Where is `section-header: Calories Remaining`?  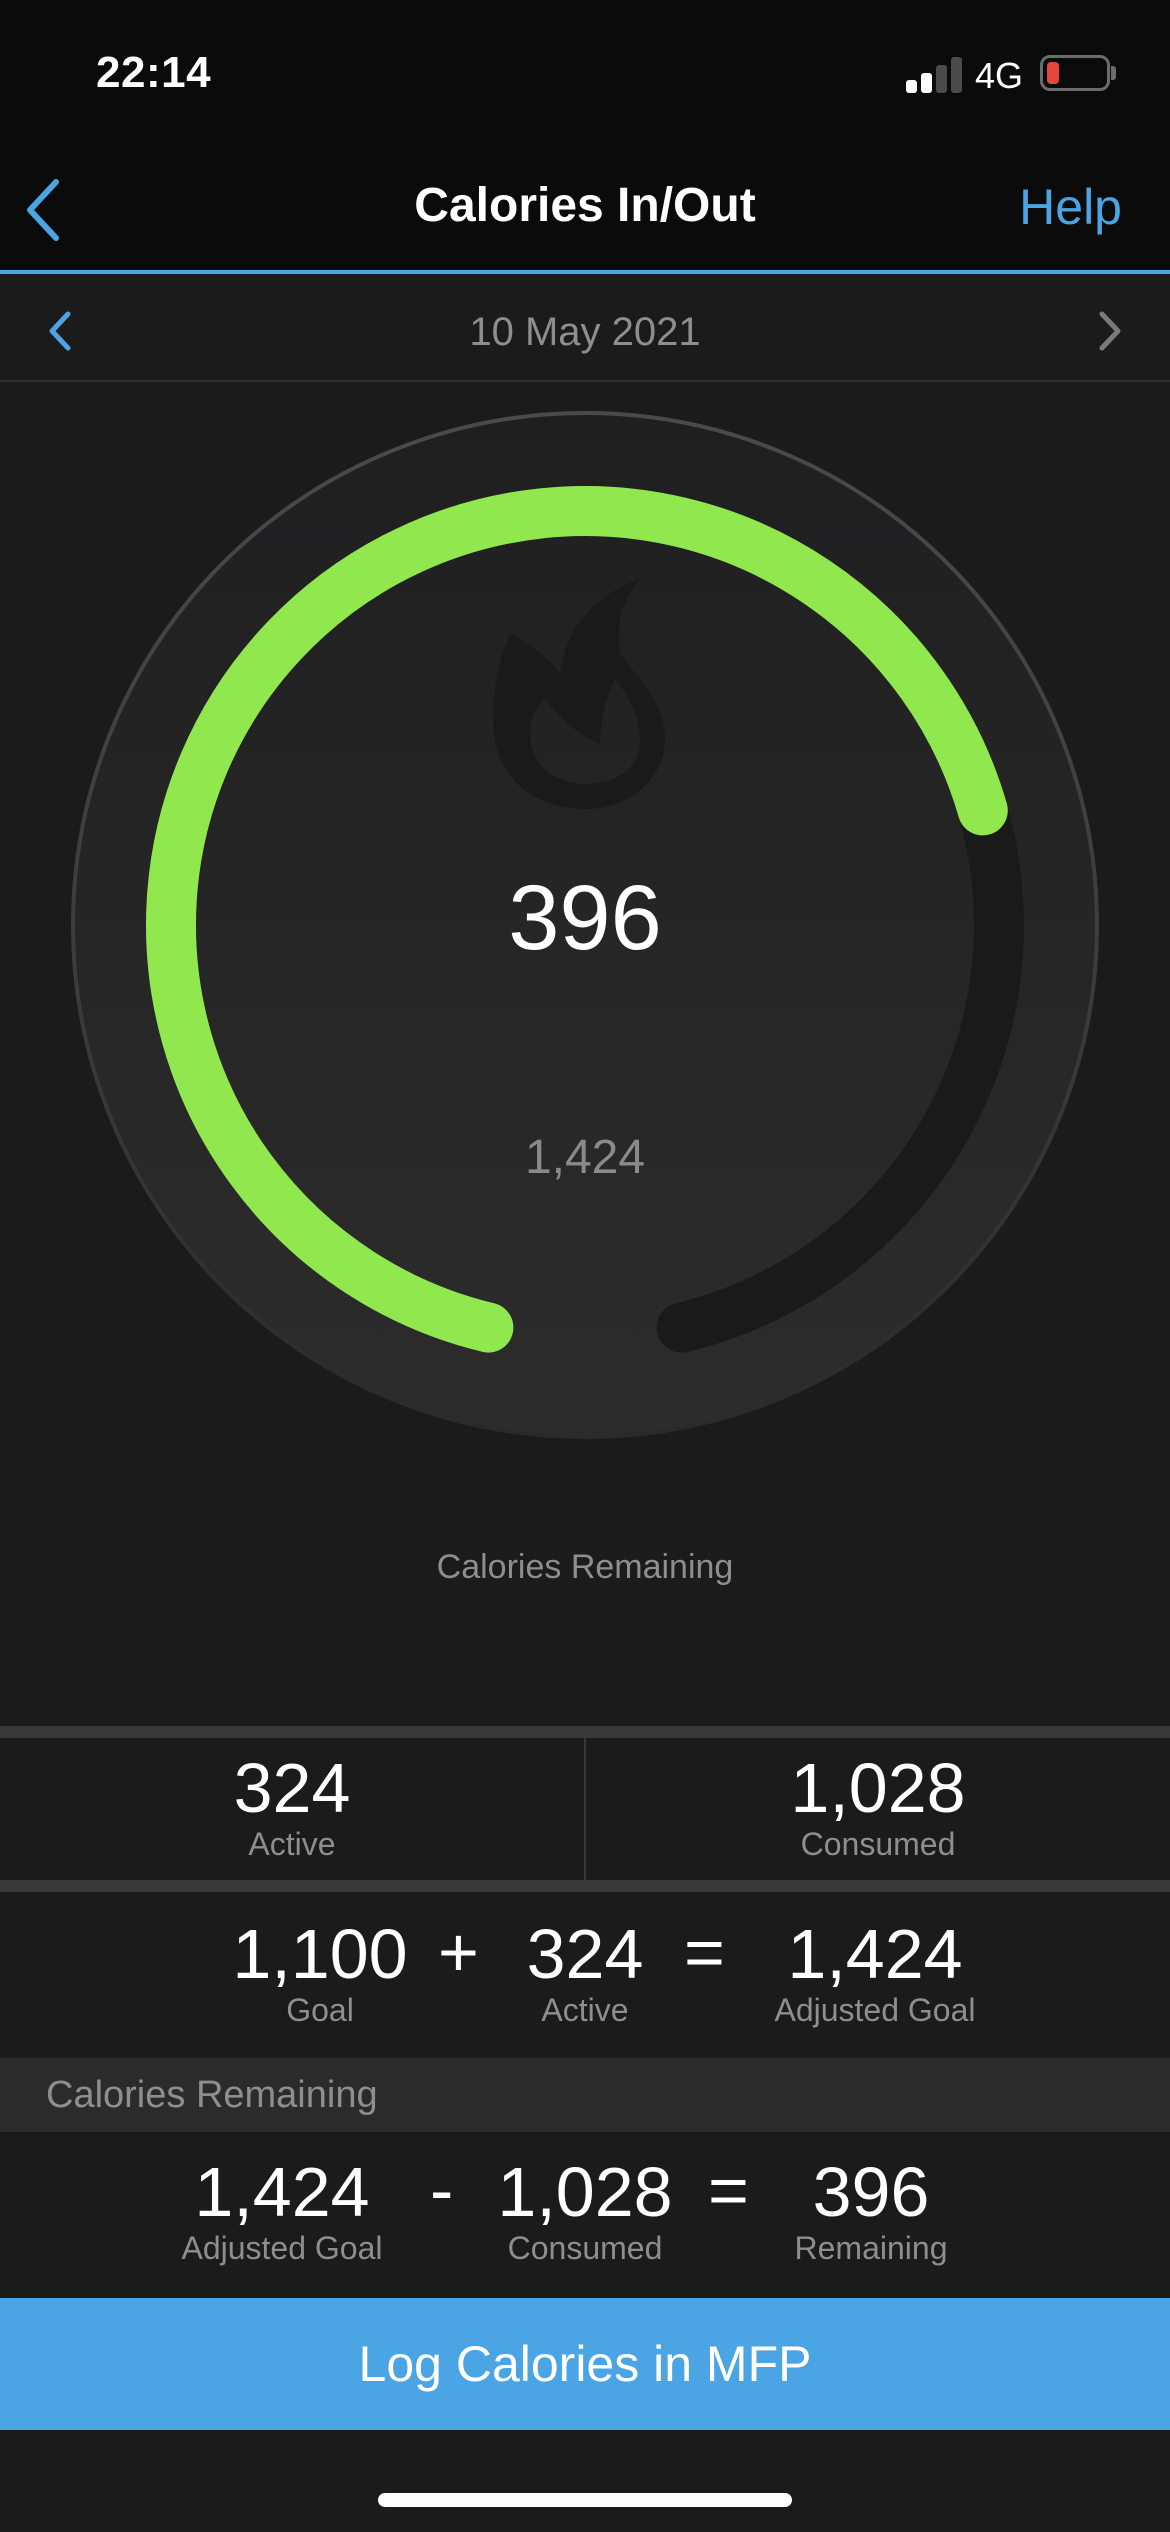
section-header: Calories Remaining is located at coordinates (585, 2095).